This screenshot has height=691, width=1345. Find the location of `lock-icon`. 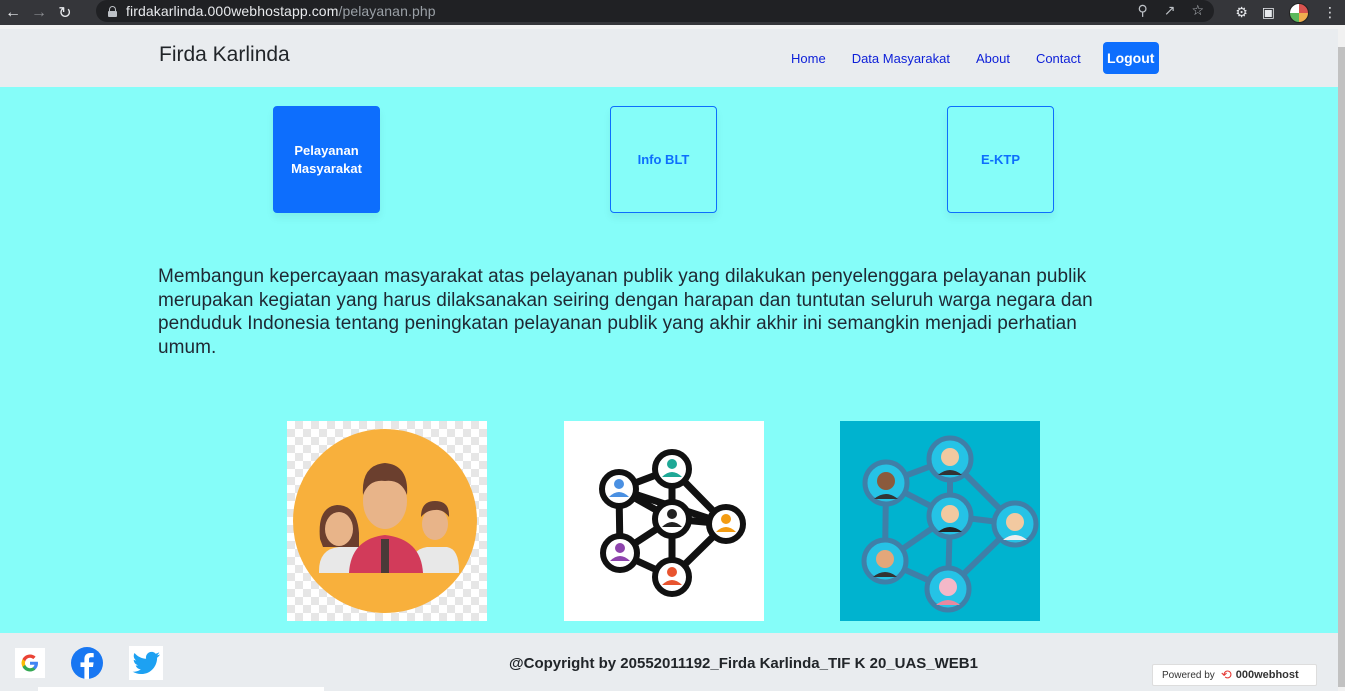

lock-icon is located at coordinates (112, 11).